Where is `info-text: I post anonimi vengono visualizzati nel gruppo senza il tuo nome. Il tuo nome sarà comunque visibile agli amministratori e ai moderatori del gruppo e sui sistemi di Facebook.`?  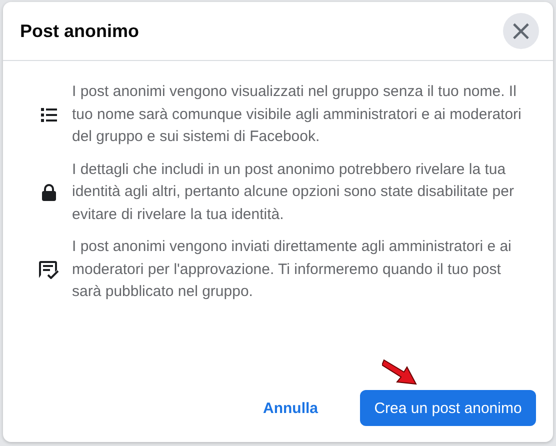 info-text: I post anonimi vengono visualizzati nel gruppo senza il tuo nome. Il tuo nome sarà comunque visibile agli amministratori e ai moderatori del gruppo e sui sistemi di Facebook. is located at coordinates (297, 114).